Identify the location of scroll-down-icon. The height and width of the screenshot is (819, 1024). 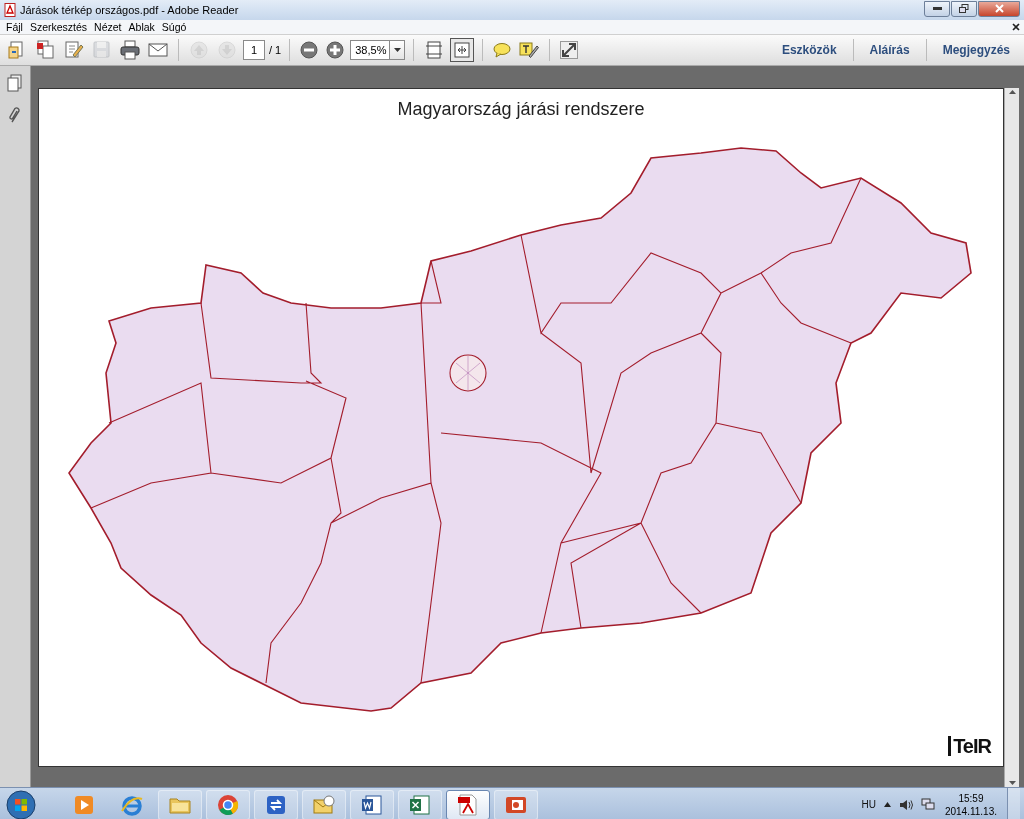
(1012, 783).